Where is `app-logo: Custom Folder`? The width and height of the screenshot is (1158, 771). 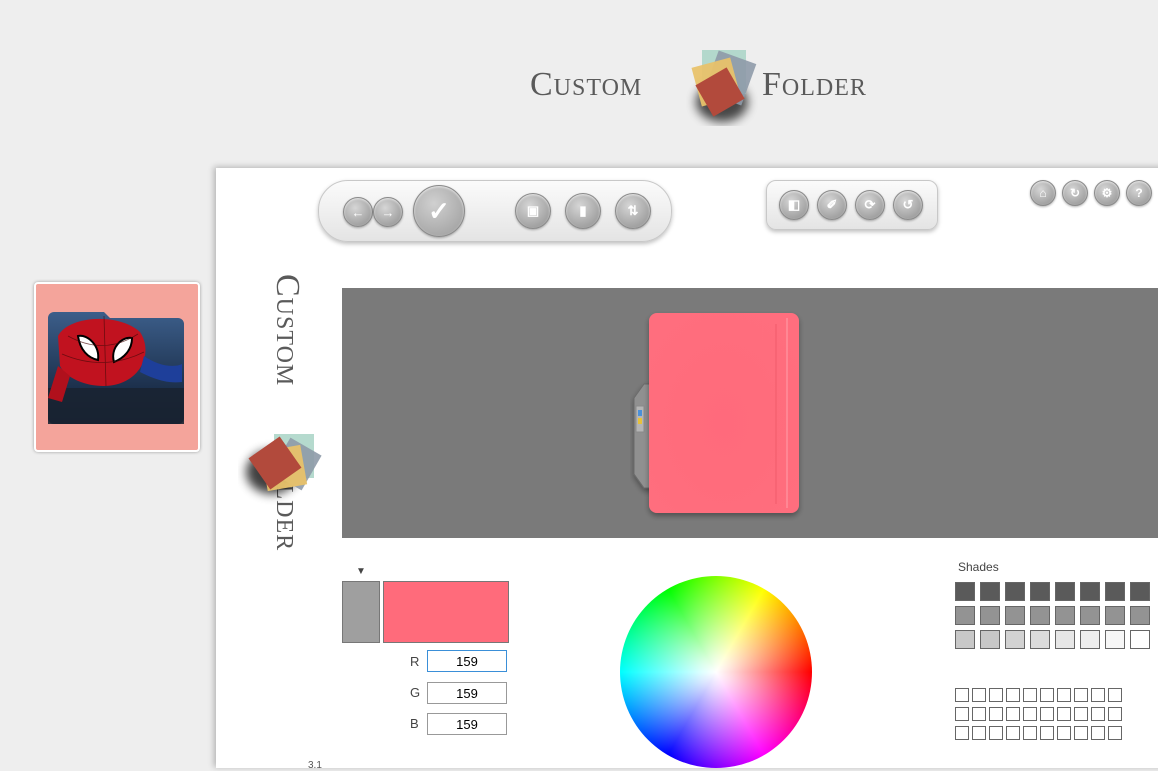
app-logo: Custom Folder is located at coordinates (720, 86).